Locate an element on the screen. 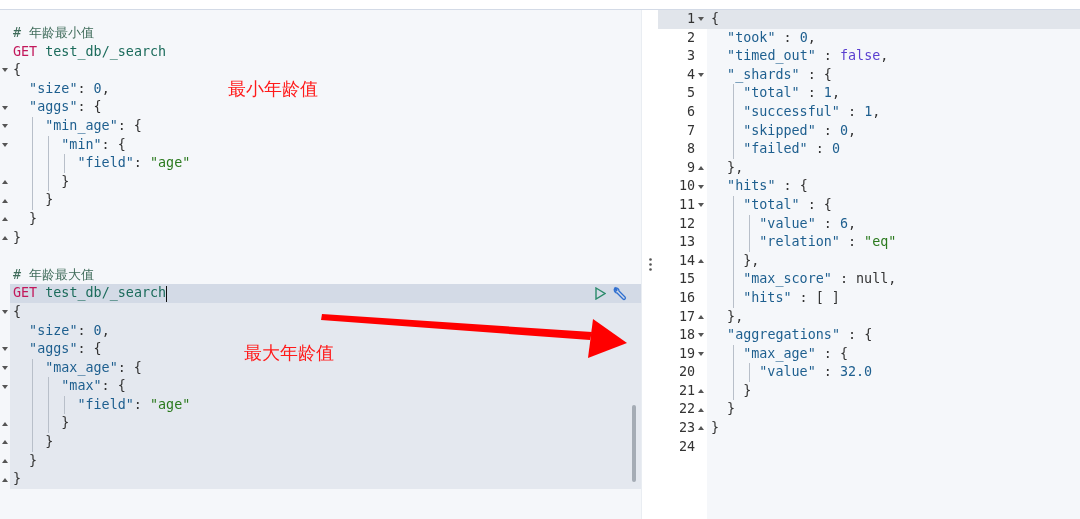 Image resolution: width=1080 pixels, height=519 pixels. line-number: 10 is located at coordinates (686, 186).